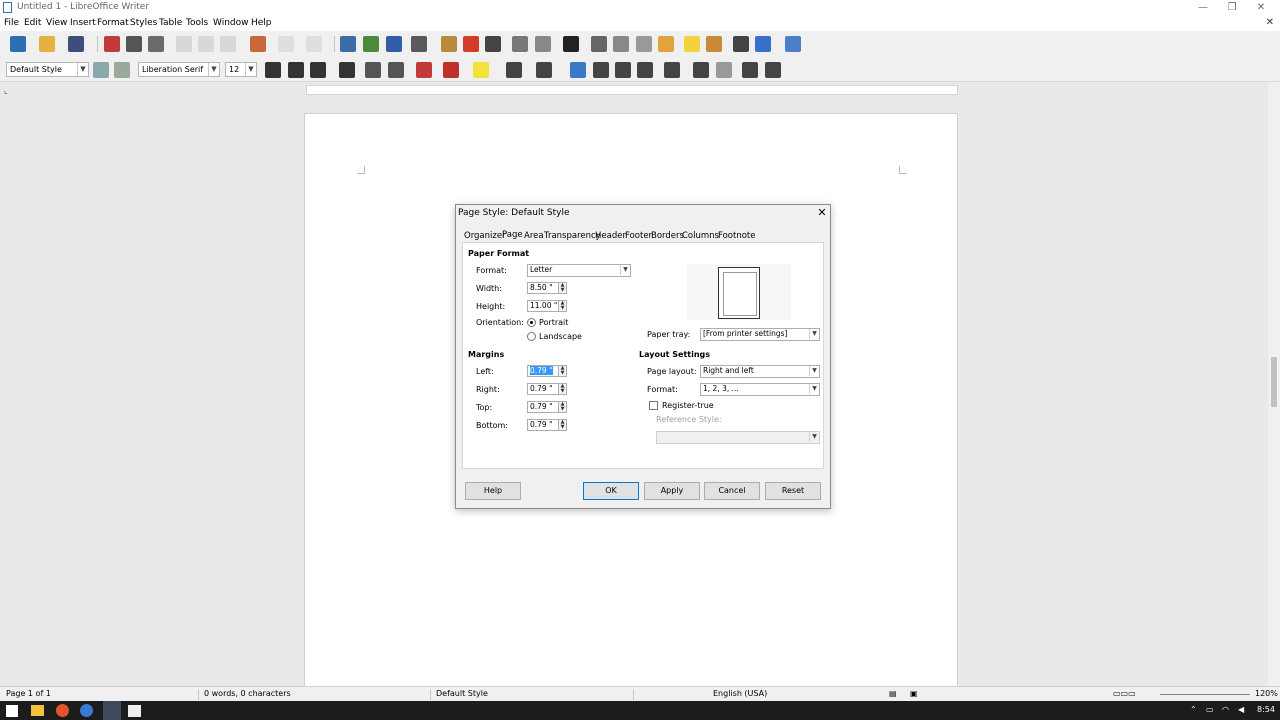 The width and height of the screenshot is (1280, 720). What do you see at coordinates (371, 44) in the screenshot?
I see `spelling-icon` at bounding box center [371, 44].